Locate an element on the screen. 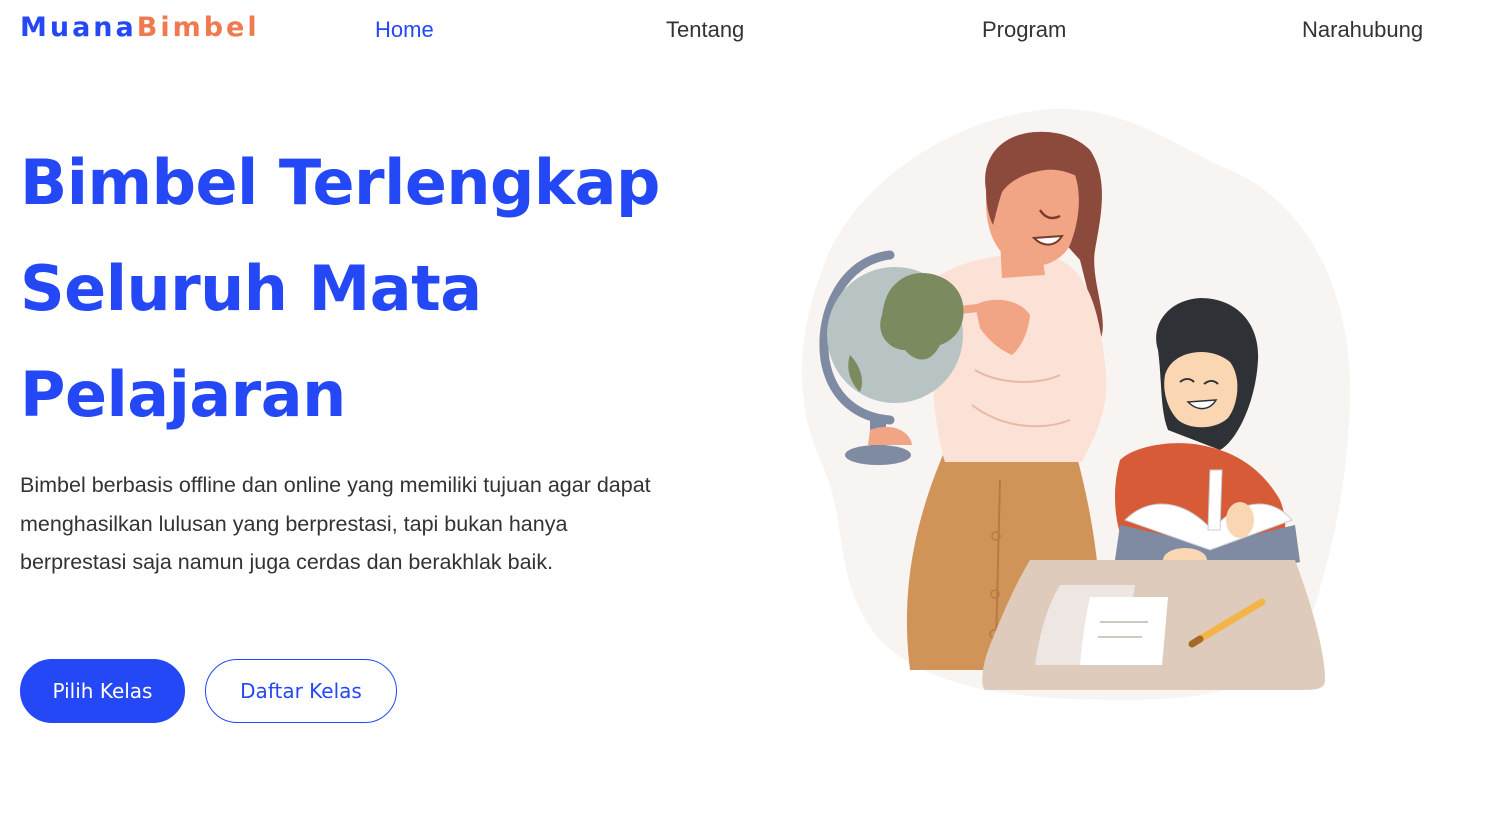 The height and width of the screenshot is (836, 1512). nav-link-home: Home is located at coordinates (404, 30).